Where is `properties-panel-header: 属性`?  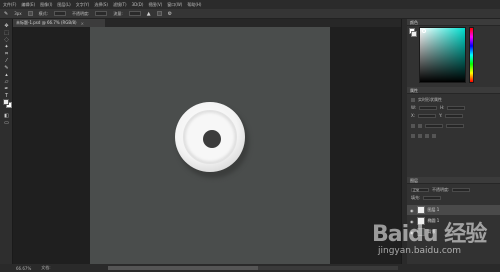
properties-panel-header: 属性 is located at coordinates (453, 90).